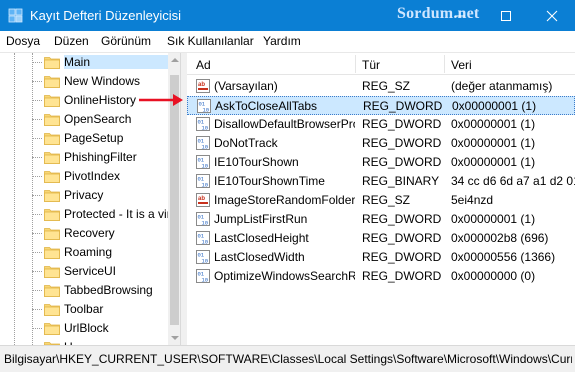 This screenshot has width=575, height=372. Describe the element at coordinates (210, 41) in the screenshot. I see `menu-sik-kullanilanlar: Sık Kullanılanlar` at that location.